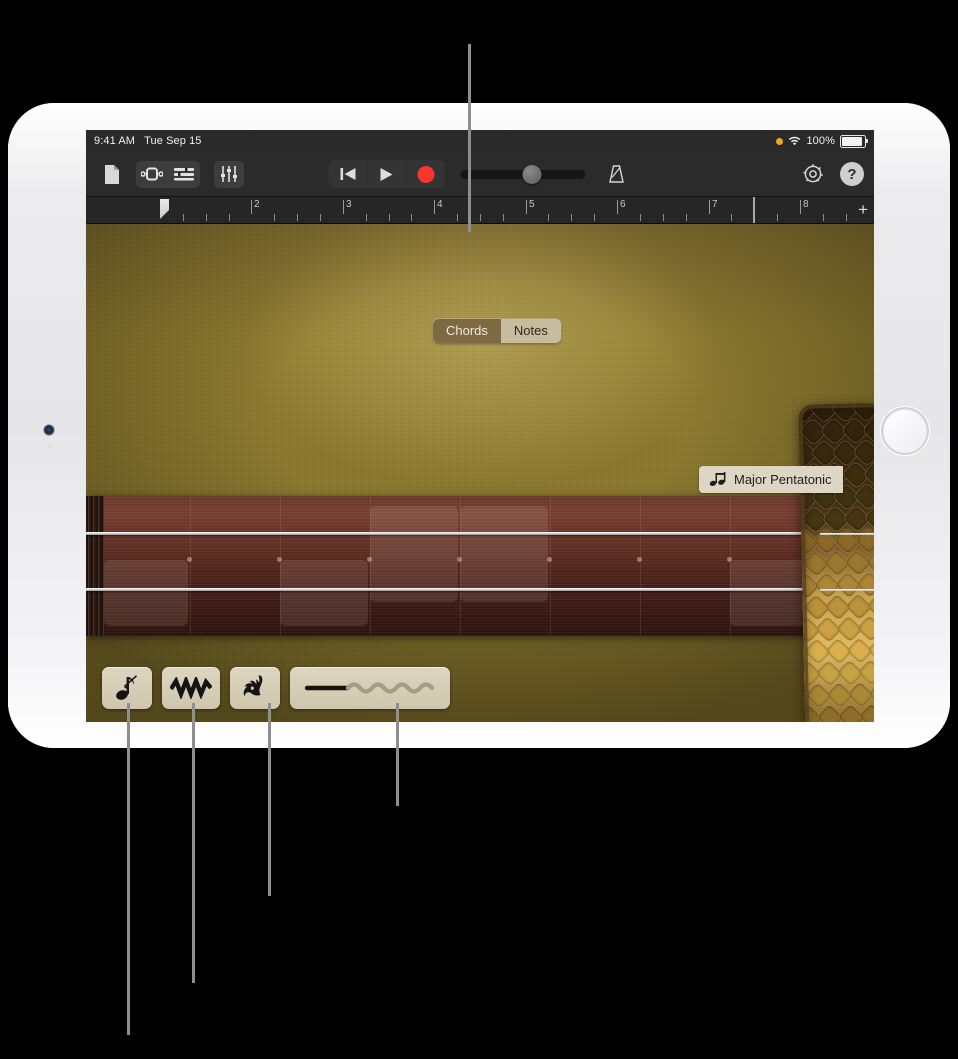  Describe the element at coordinates (257, 204) in the screenshot. I see `ruler-bar-number: 2` at that location.